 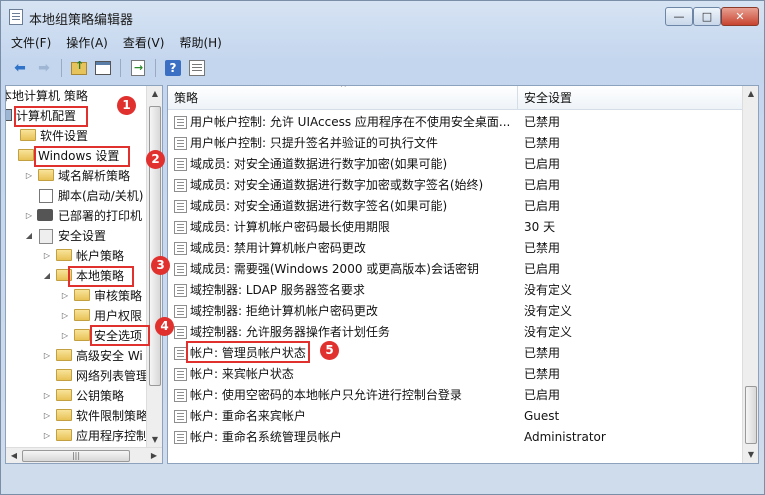 What do you see at coordinates (740, 16) in the screenshot?
I see `close-button: ✕` at bounding box center [740, 16].